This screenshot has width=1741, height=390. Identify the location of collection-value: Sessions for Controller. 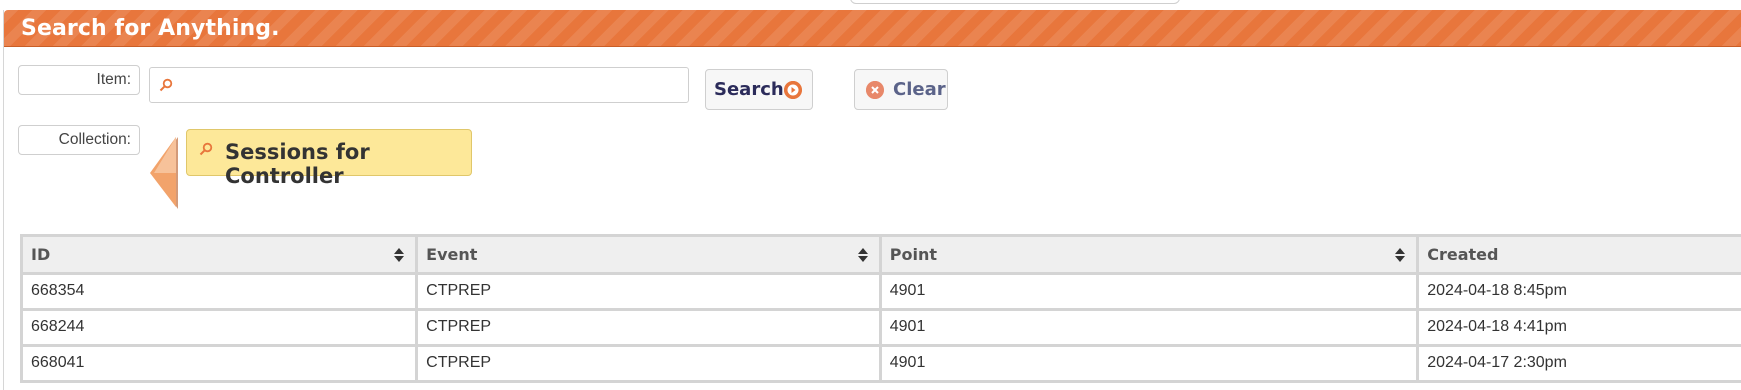
(297, 164).